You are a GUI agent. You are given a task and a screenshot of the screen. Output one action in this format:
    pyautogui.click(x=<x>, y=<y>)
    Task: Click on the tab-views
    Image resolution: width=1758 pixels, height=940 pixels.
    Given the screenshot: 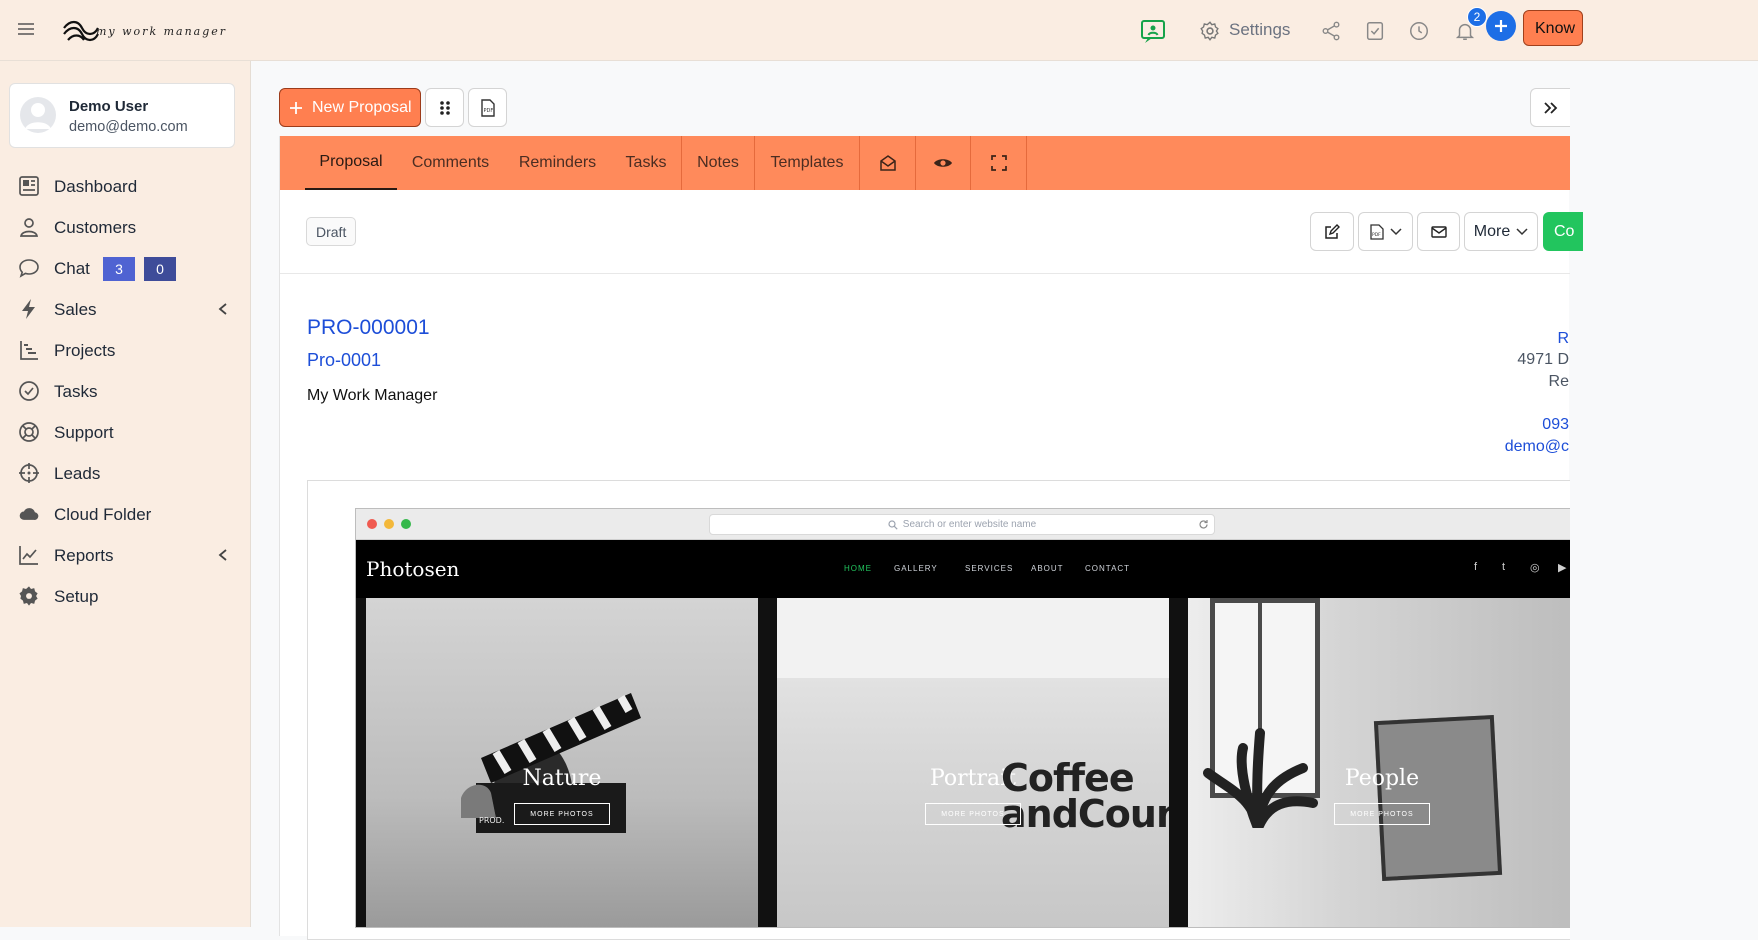 What is the action you would take?
    pyautogui.click(x=943, y=163)
    